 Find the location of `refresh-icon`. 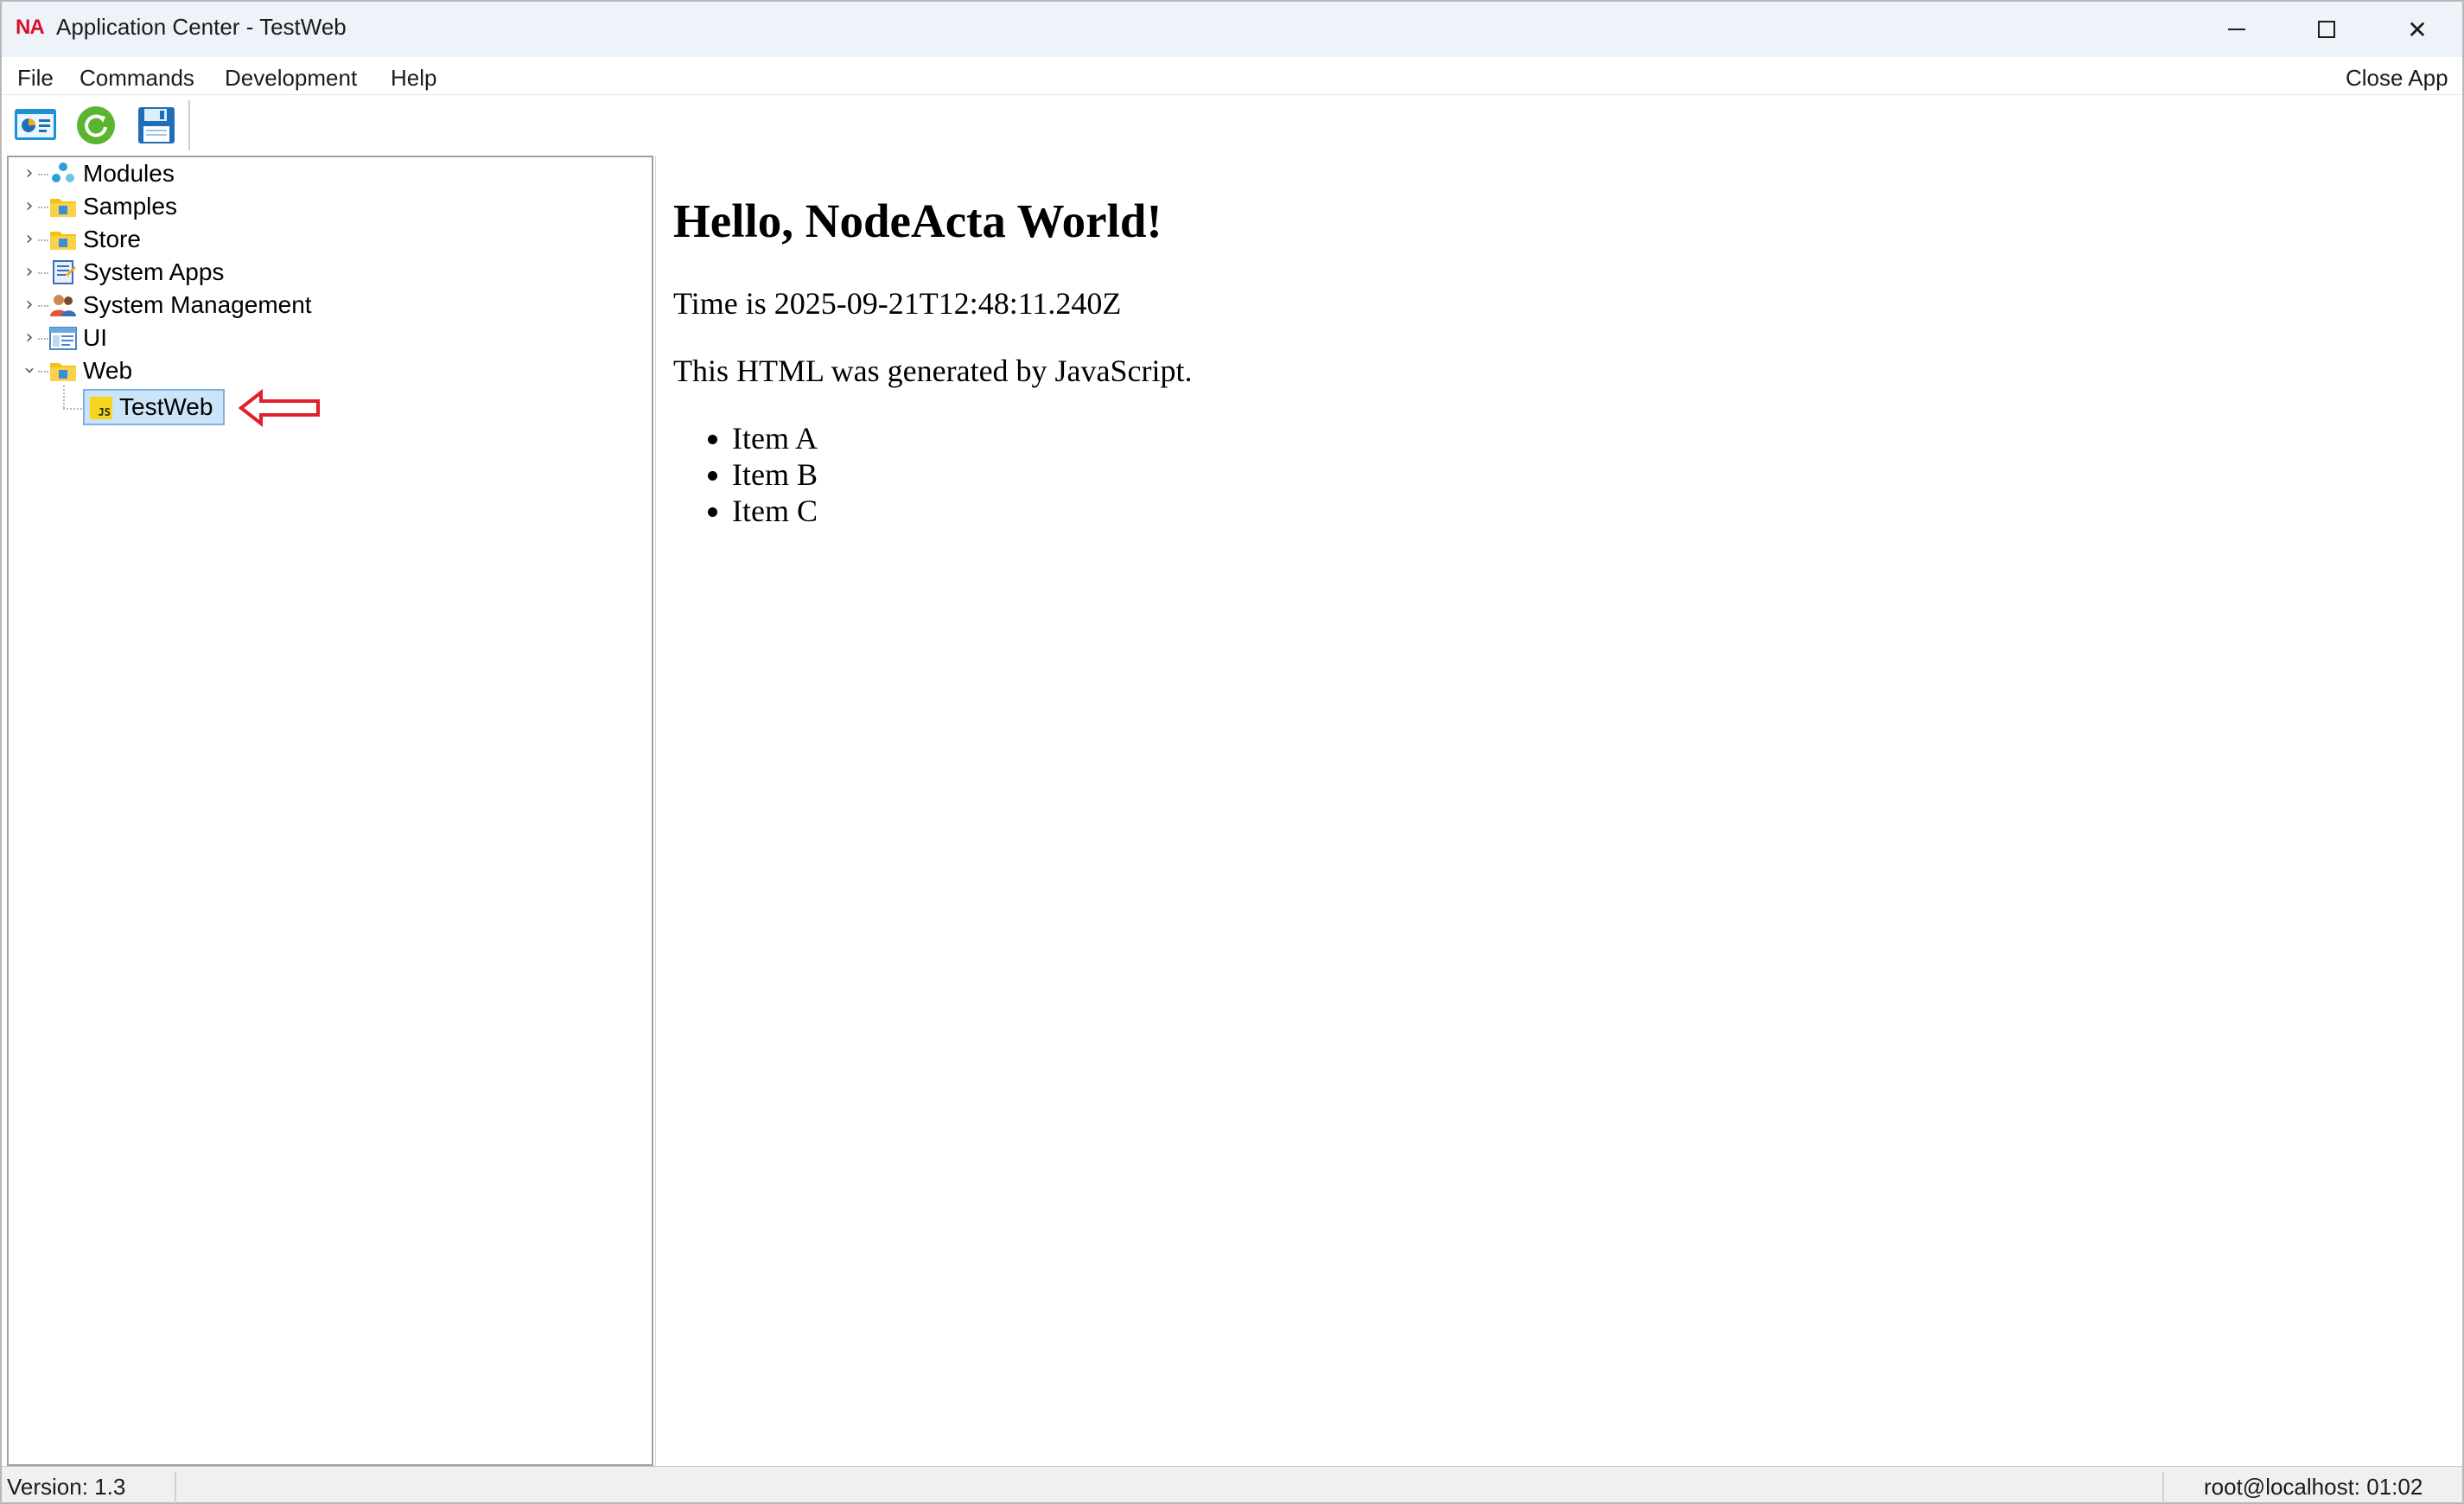

refresh-icon is located at coordinates (96, 125).